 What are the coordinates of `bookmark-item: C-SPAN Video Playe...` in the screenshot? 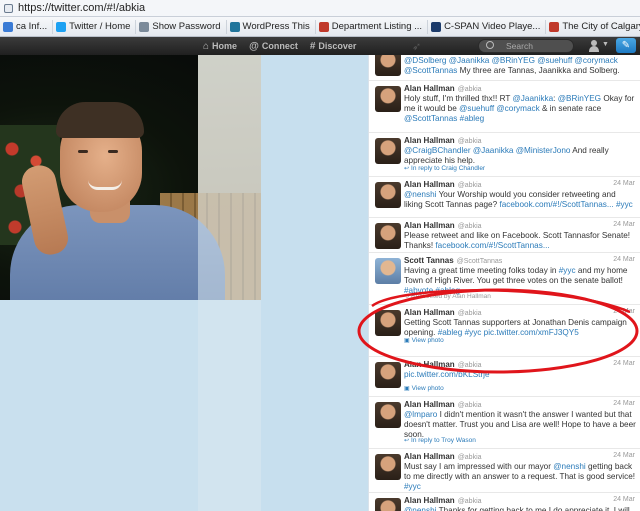 It's located at (487, 26).